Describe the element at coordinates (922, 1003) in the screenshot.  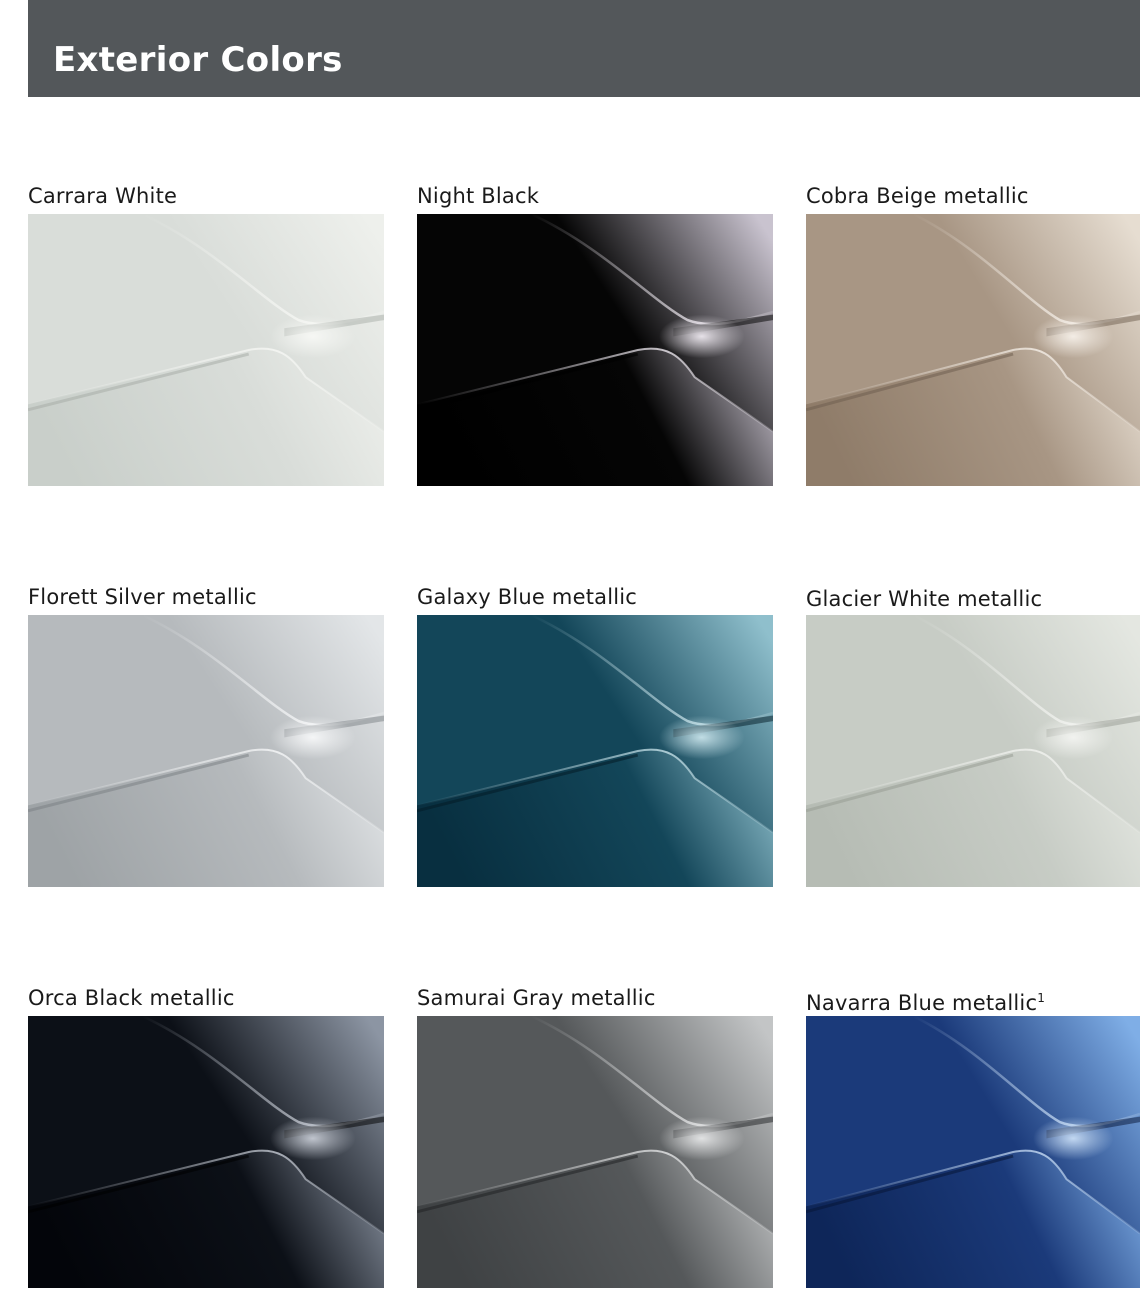
I see `color-name-text: Navarra Blue metallic` at that location.